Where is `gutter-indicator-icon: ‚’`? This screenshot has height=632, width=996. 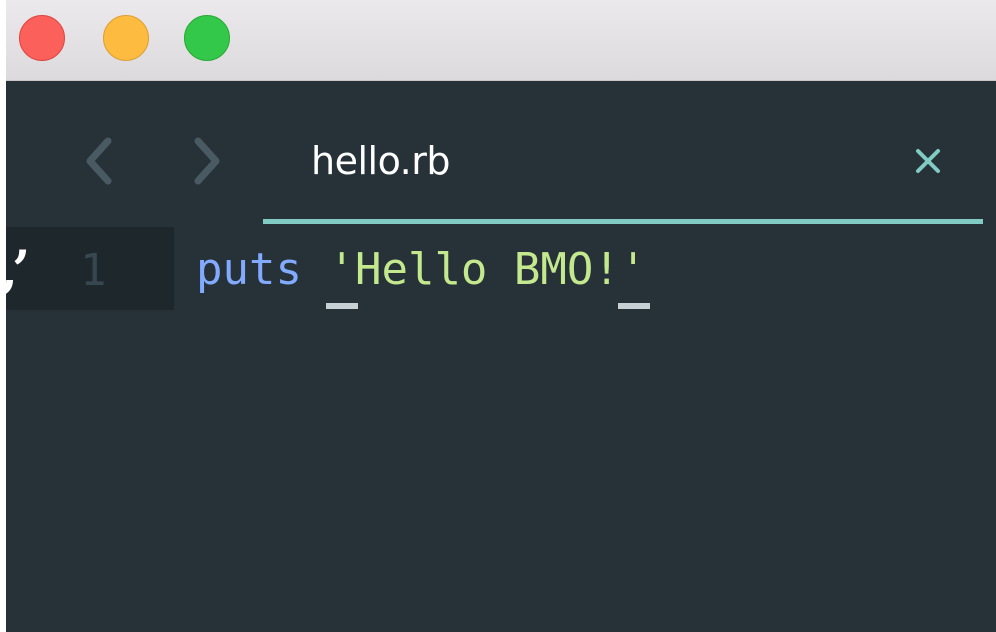 gutter-indicator-icon: ‚’ is located at coordinates (18, 270).